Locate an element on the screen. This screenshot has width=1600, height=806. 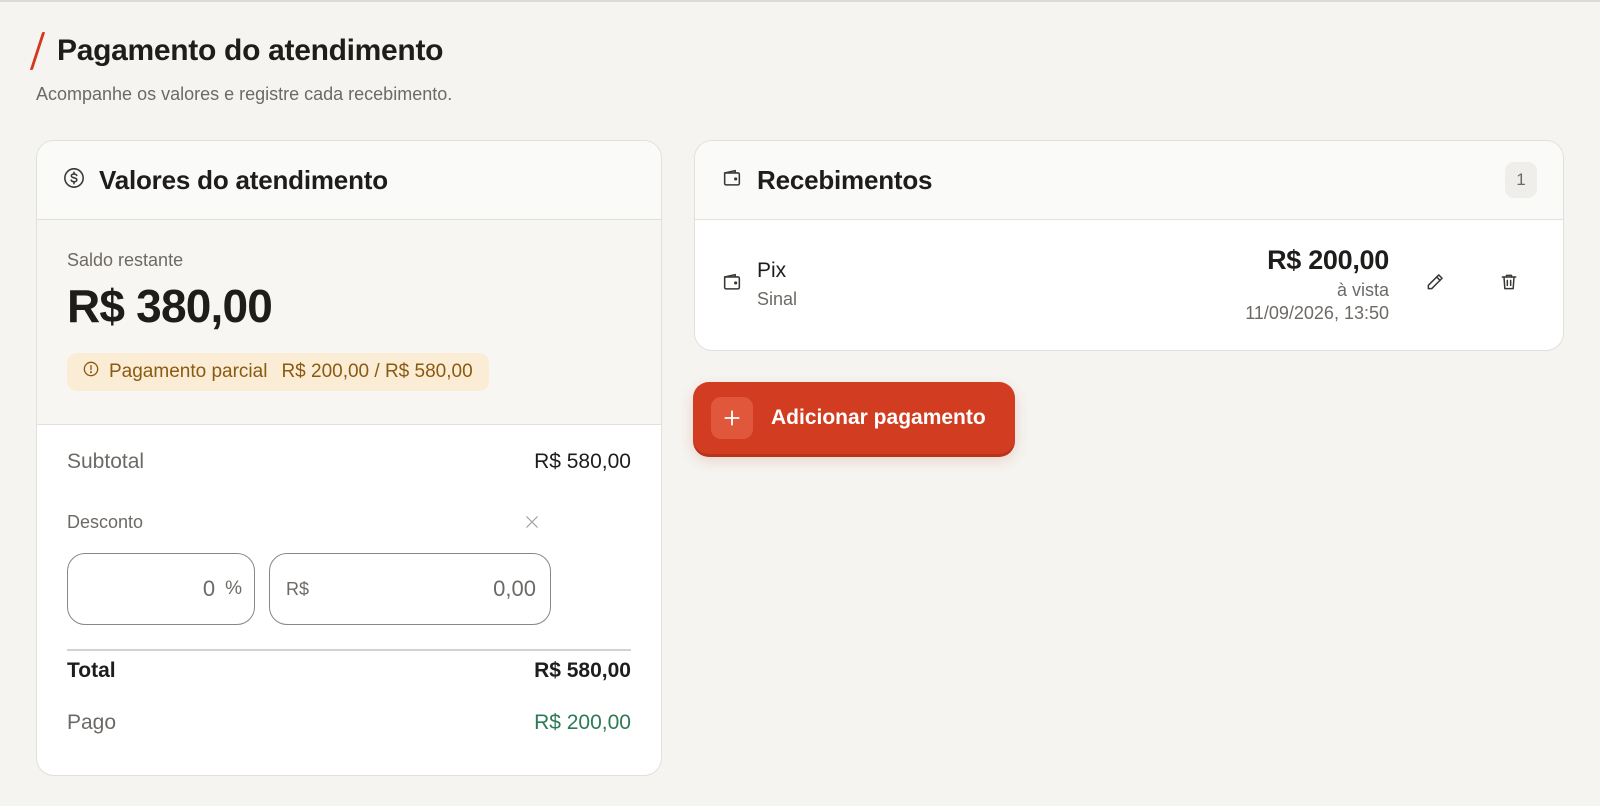
pencil-icon is located at coordinates (1435, 284).